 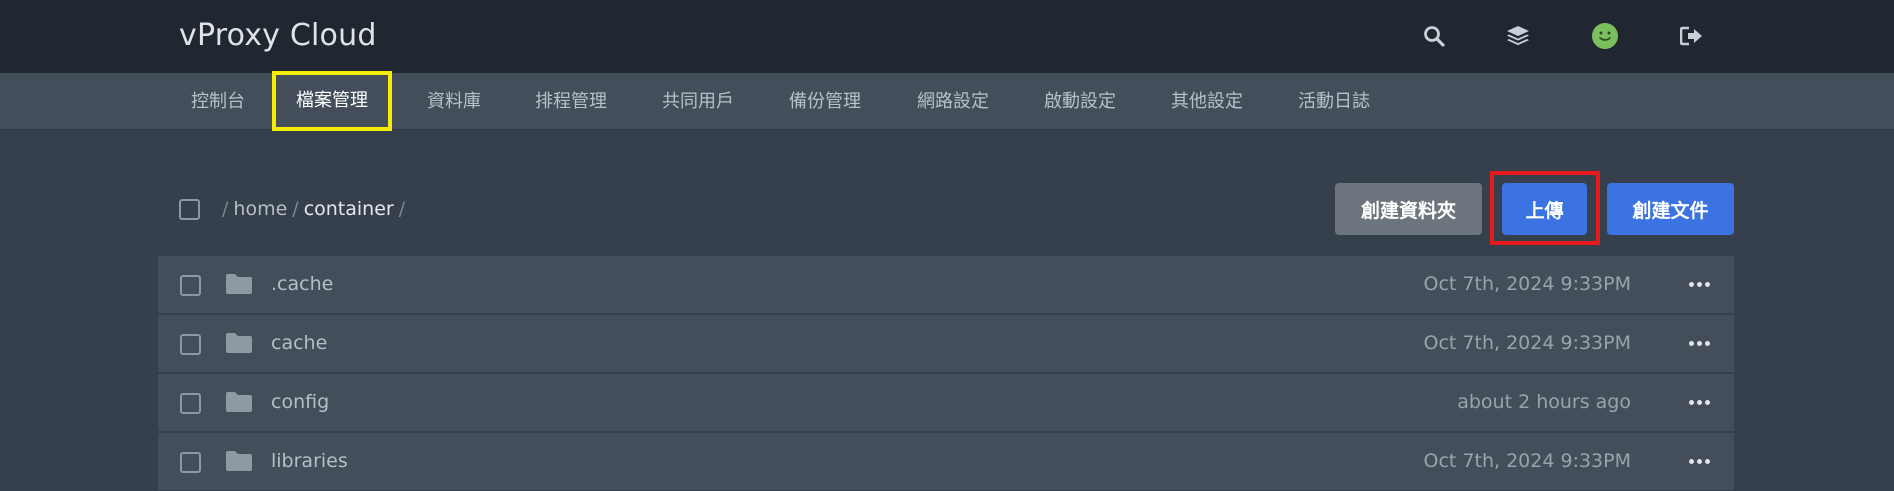 I want to click on brand-title: vProxy Cloud, so click(x=278, y=36).